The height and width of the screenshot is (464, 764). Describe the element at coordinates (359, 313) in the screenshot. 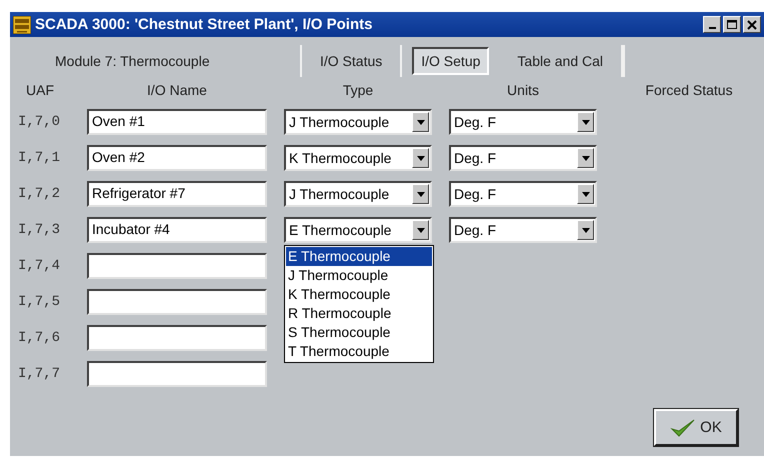

I see `dropdown-option: R Thermocouple` at that location.